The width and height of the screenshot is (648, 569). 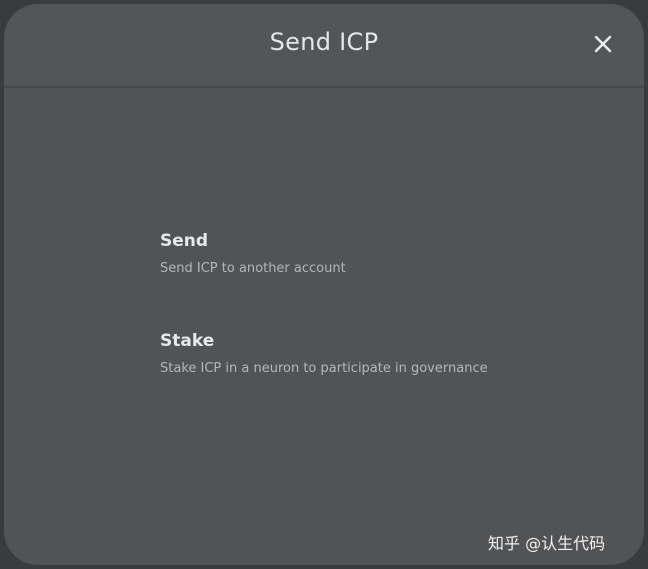 I want to click on modal-title: Send ICP, so click(x=324, y=42).